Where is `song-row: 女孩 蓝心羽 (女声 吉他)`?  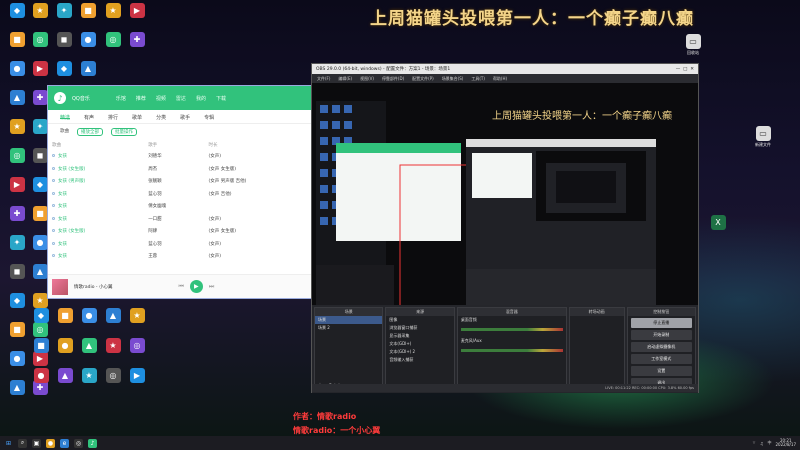
song-row: 女孩 蓝心羽 (女声 吉他) is located at coordinates (179, 194).